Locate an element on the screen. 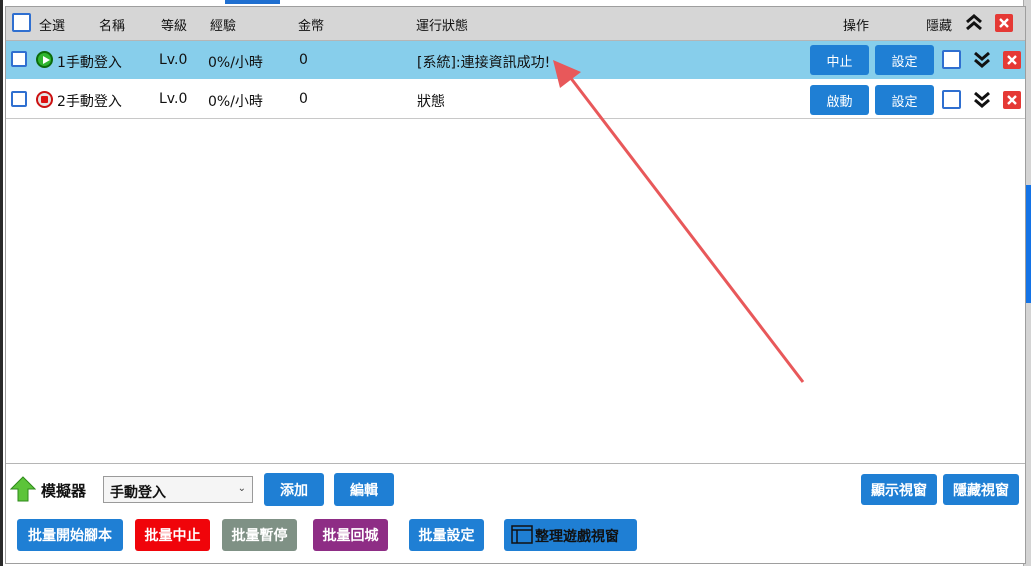  emulator-label: 模擬器 is located at coordinates (64, 491).